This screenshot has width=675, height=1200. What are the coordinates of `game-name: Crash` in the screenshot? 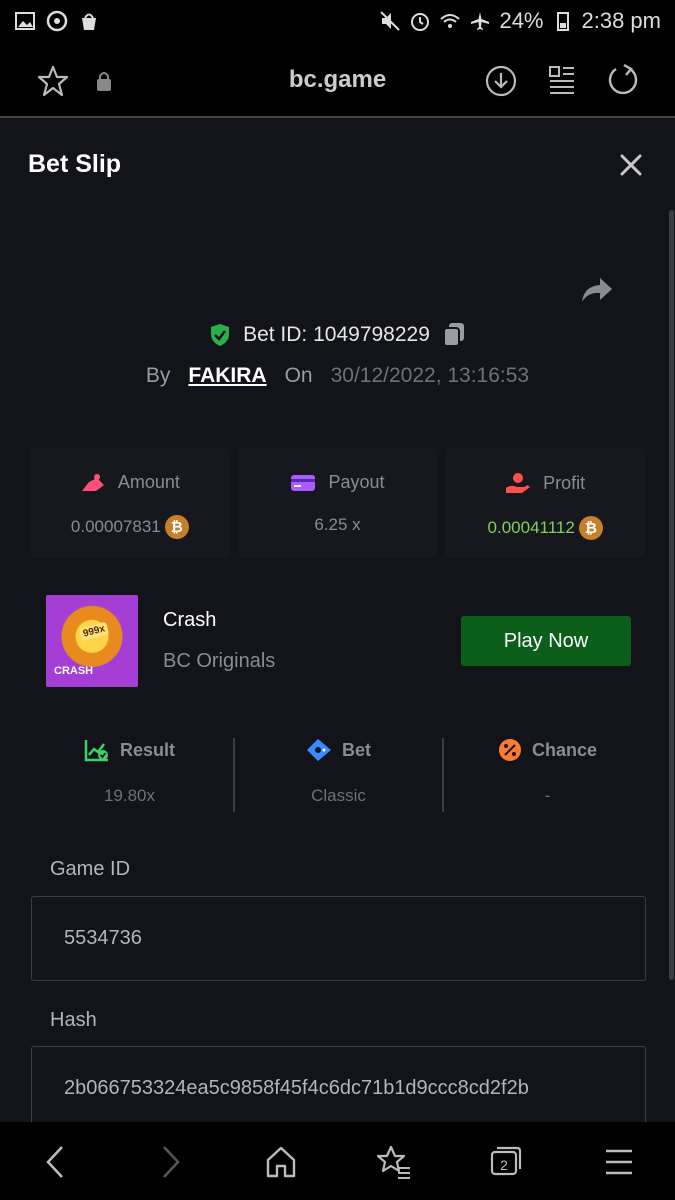 It's located at (190, 620).